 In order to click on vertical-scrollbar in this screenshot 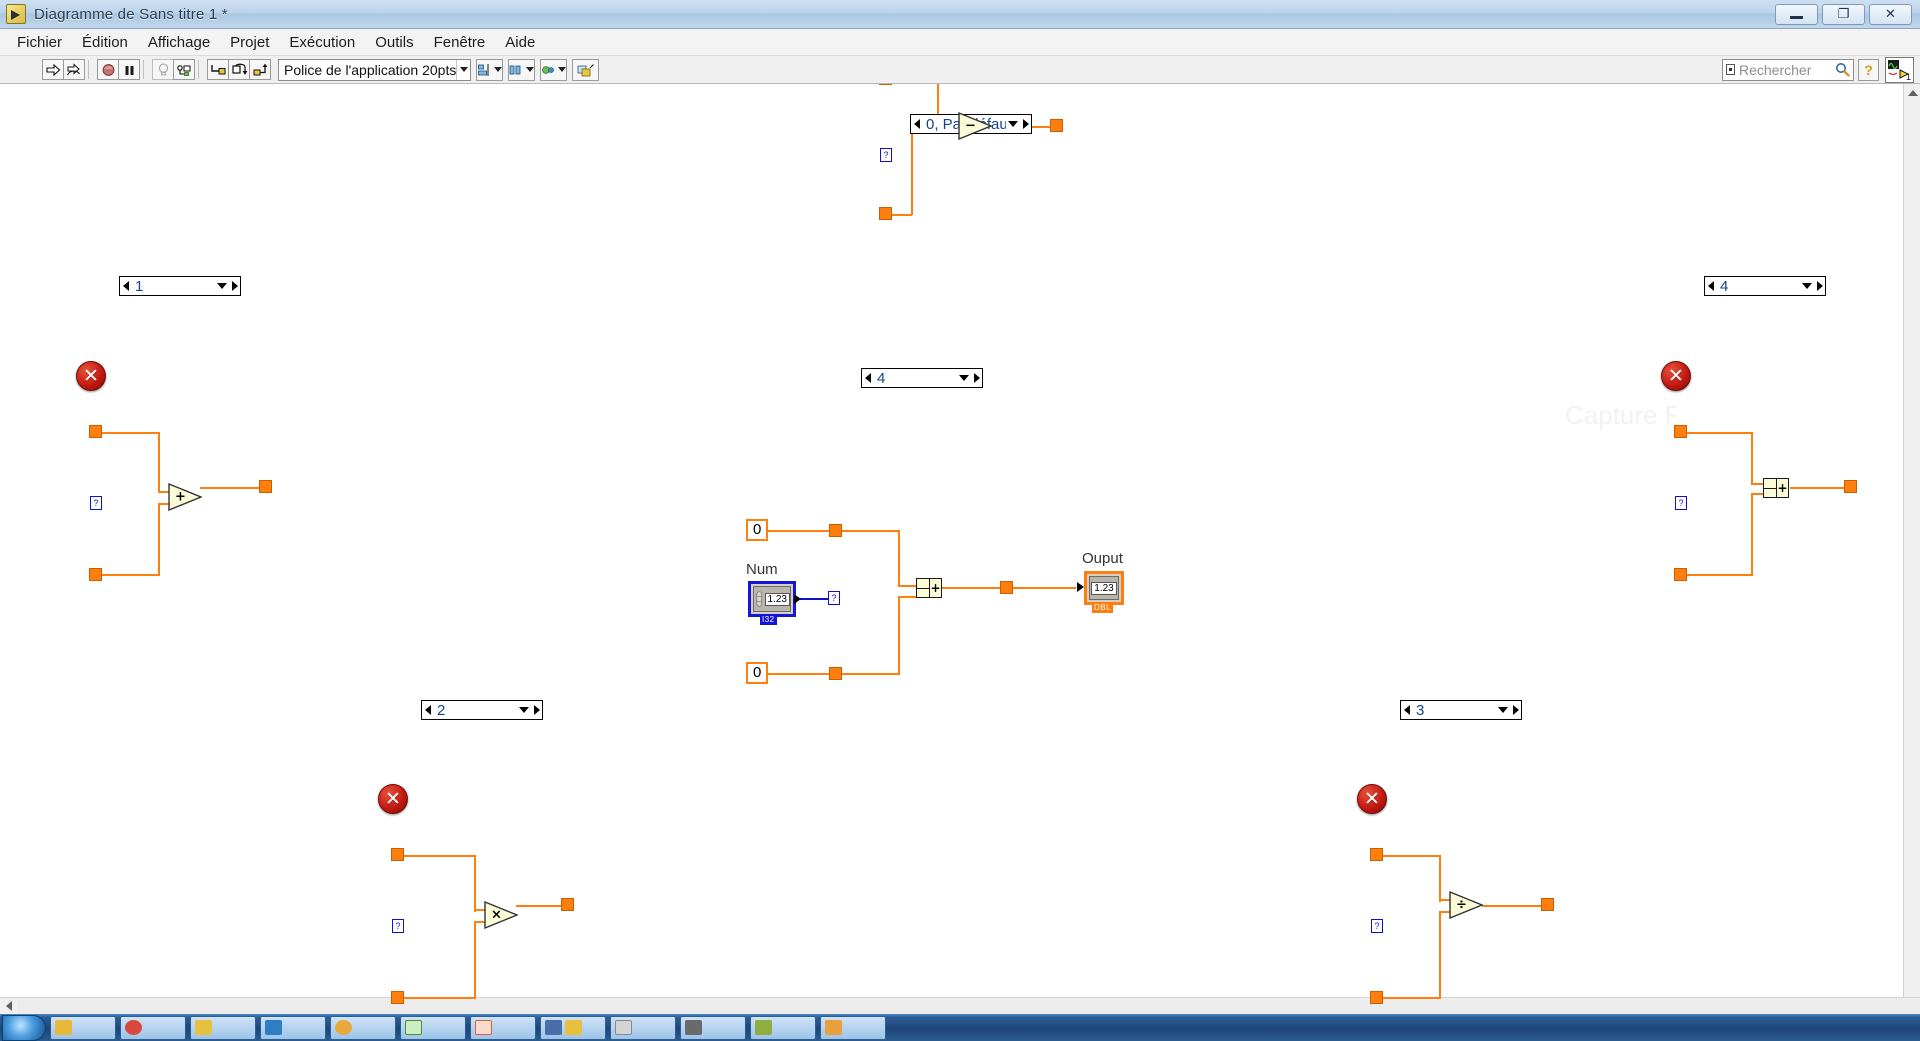, I will do `click(1911, 549)`.